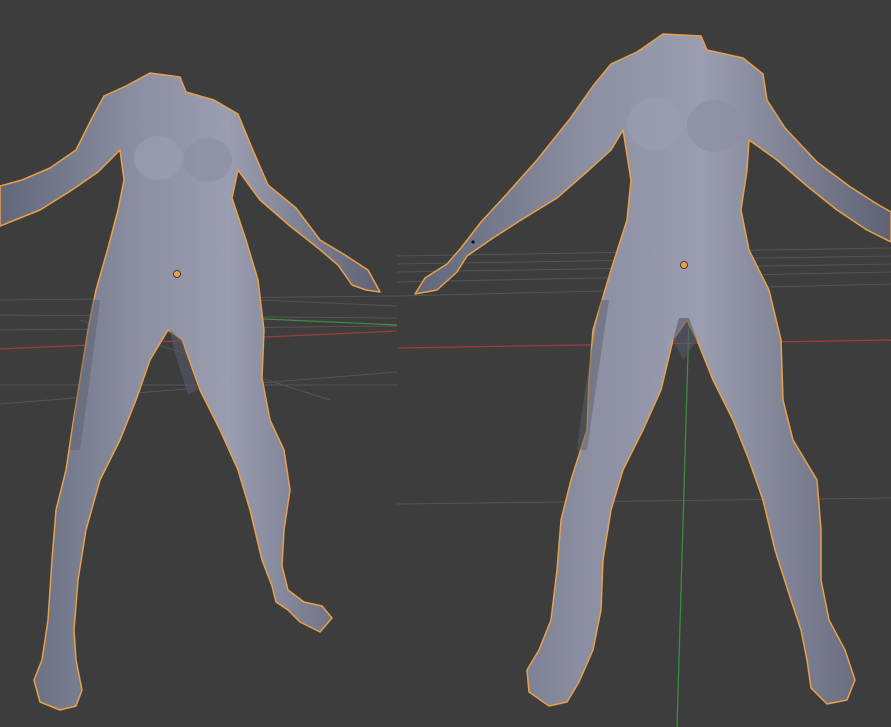 Image resolution: width=891 pixels, height=727 pixels. Describe the element at coordinates (473, 242) in the screenshot. I see `hand-vertex-marker` at that location.